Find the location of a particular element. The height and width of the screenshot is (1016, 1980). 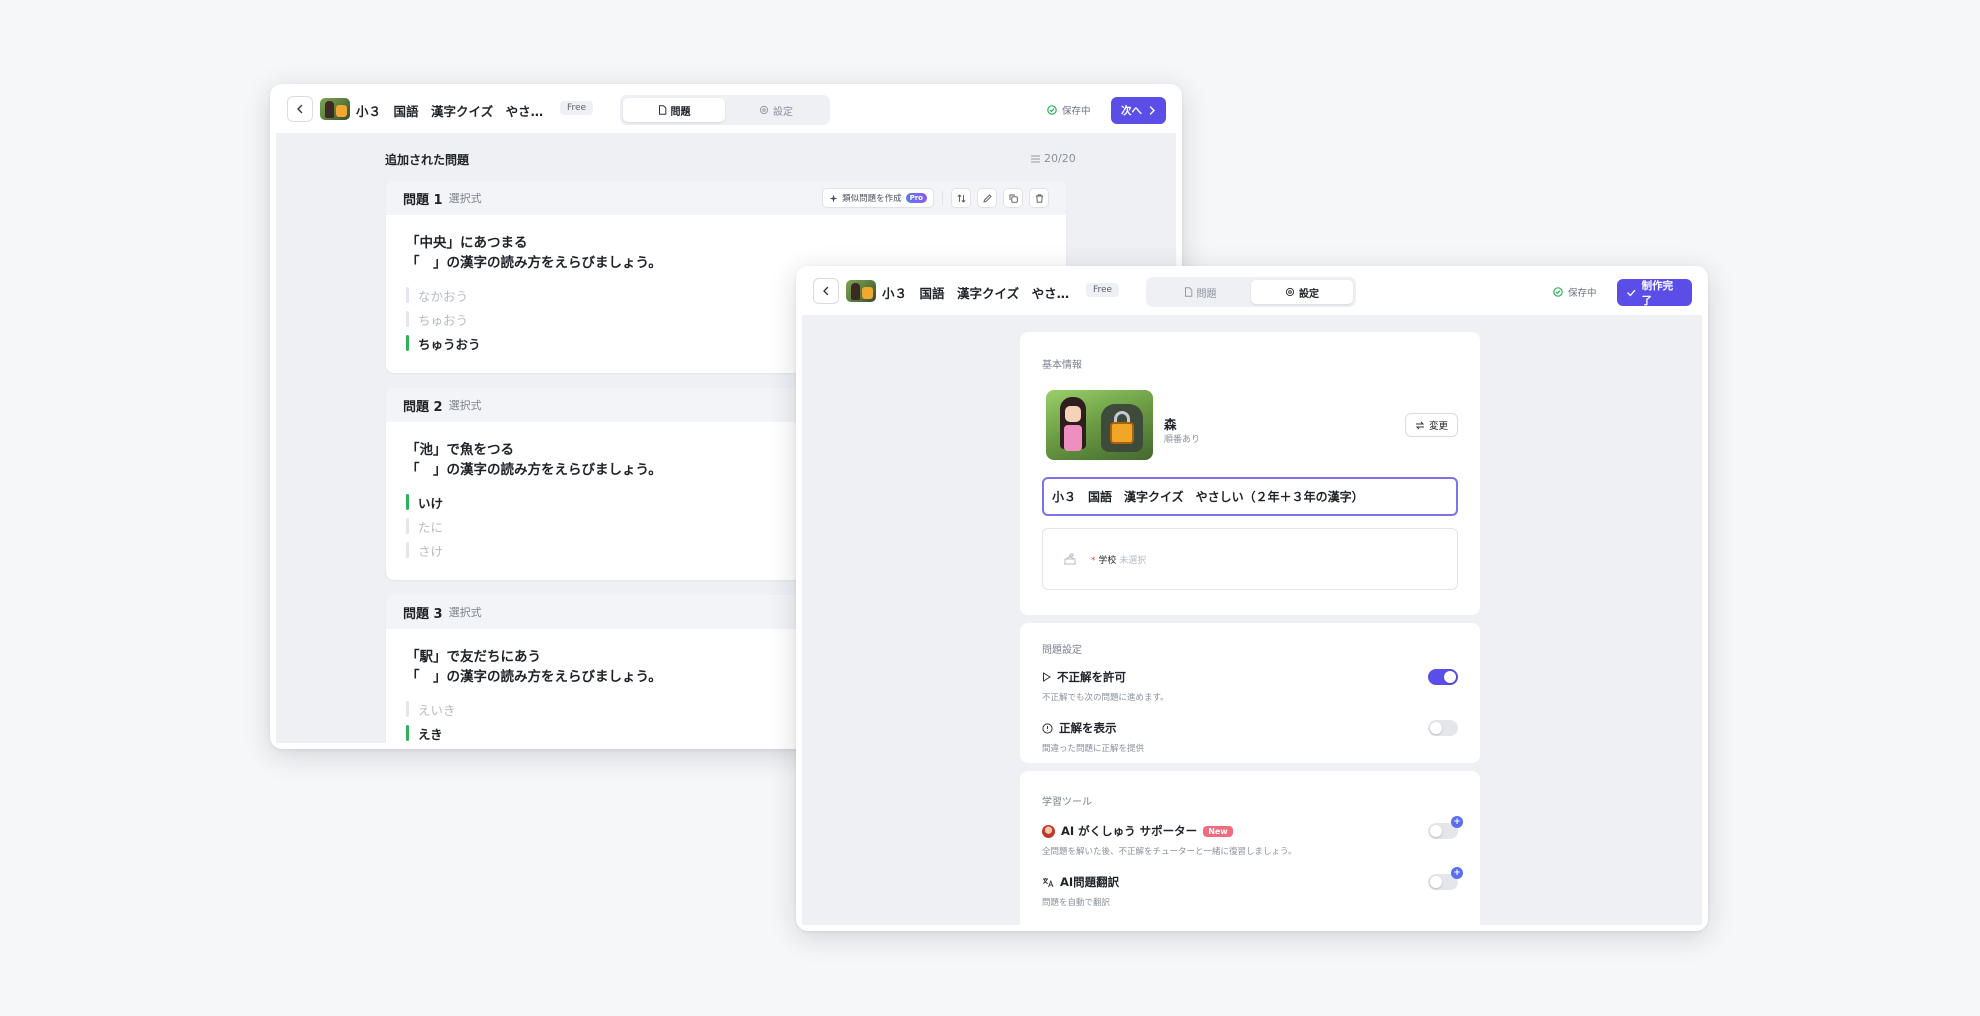

answer-option-text: さけ is located at coordinates (431, 551).